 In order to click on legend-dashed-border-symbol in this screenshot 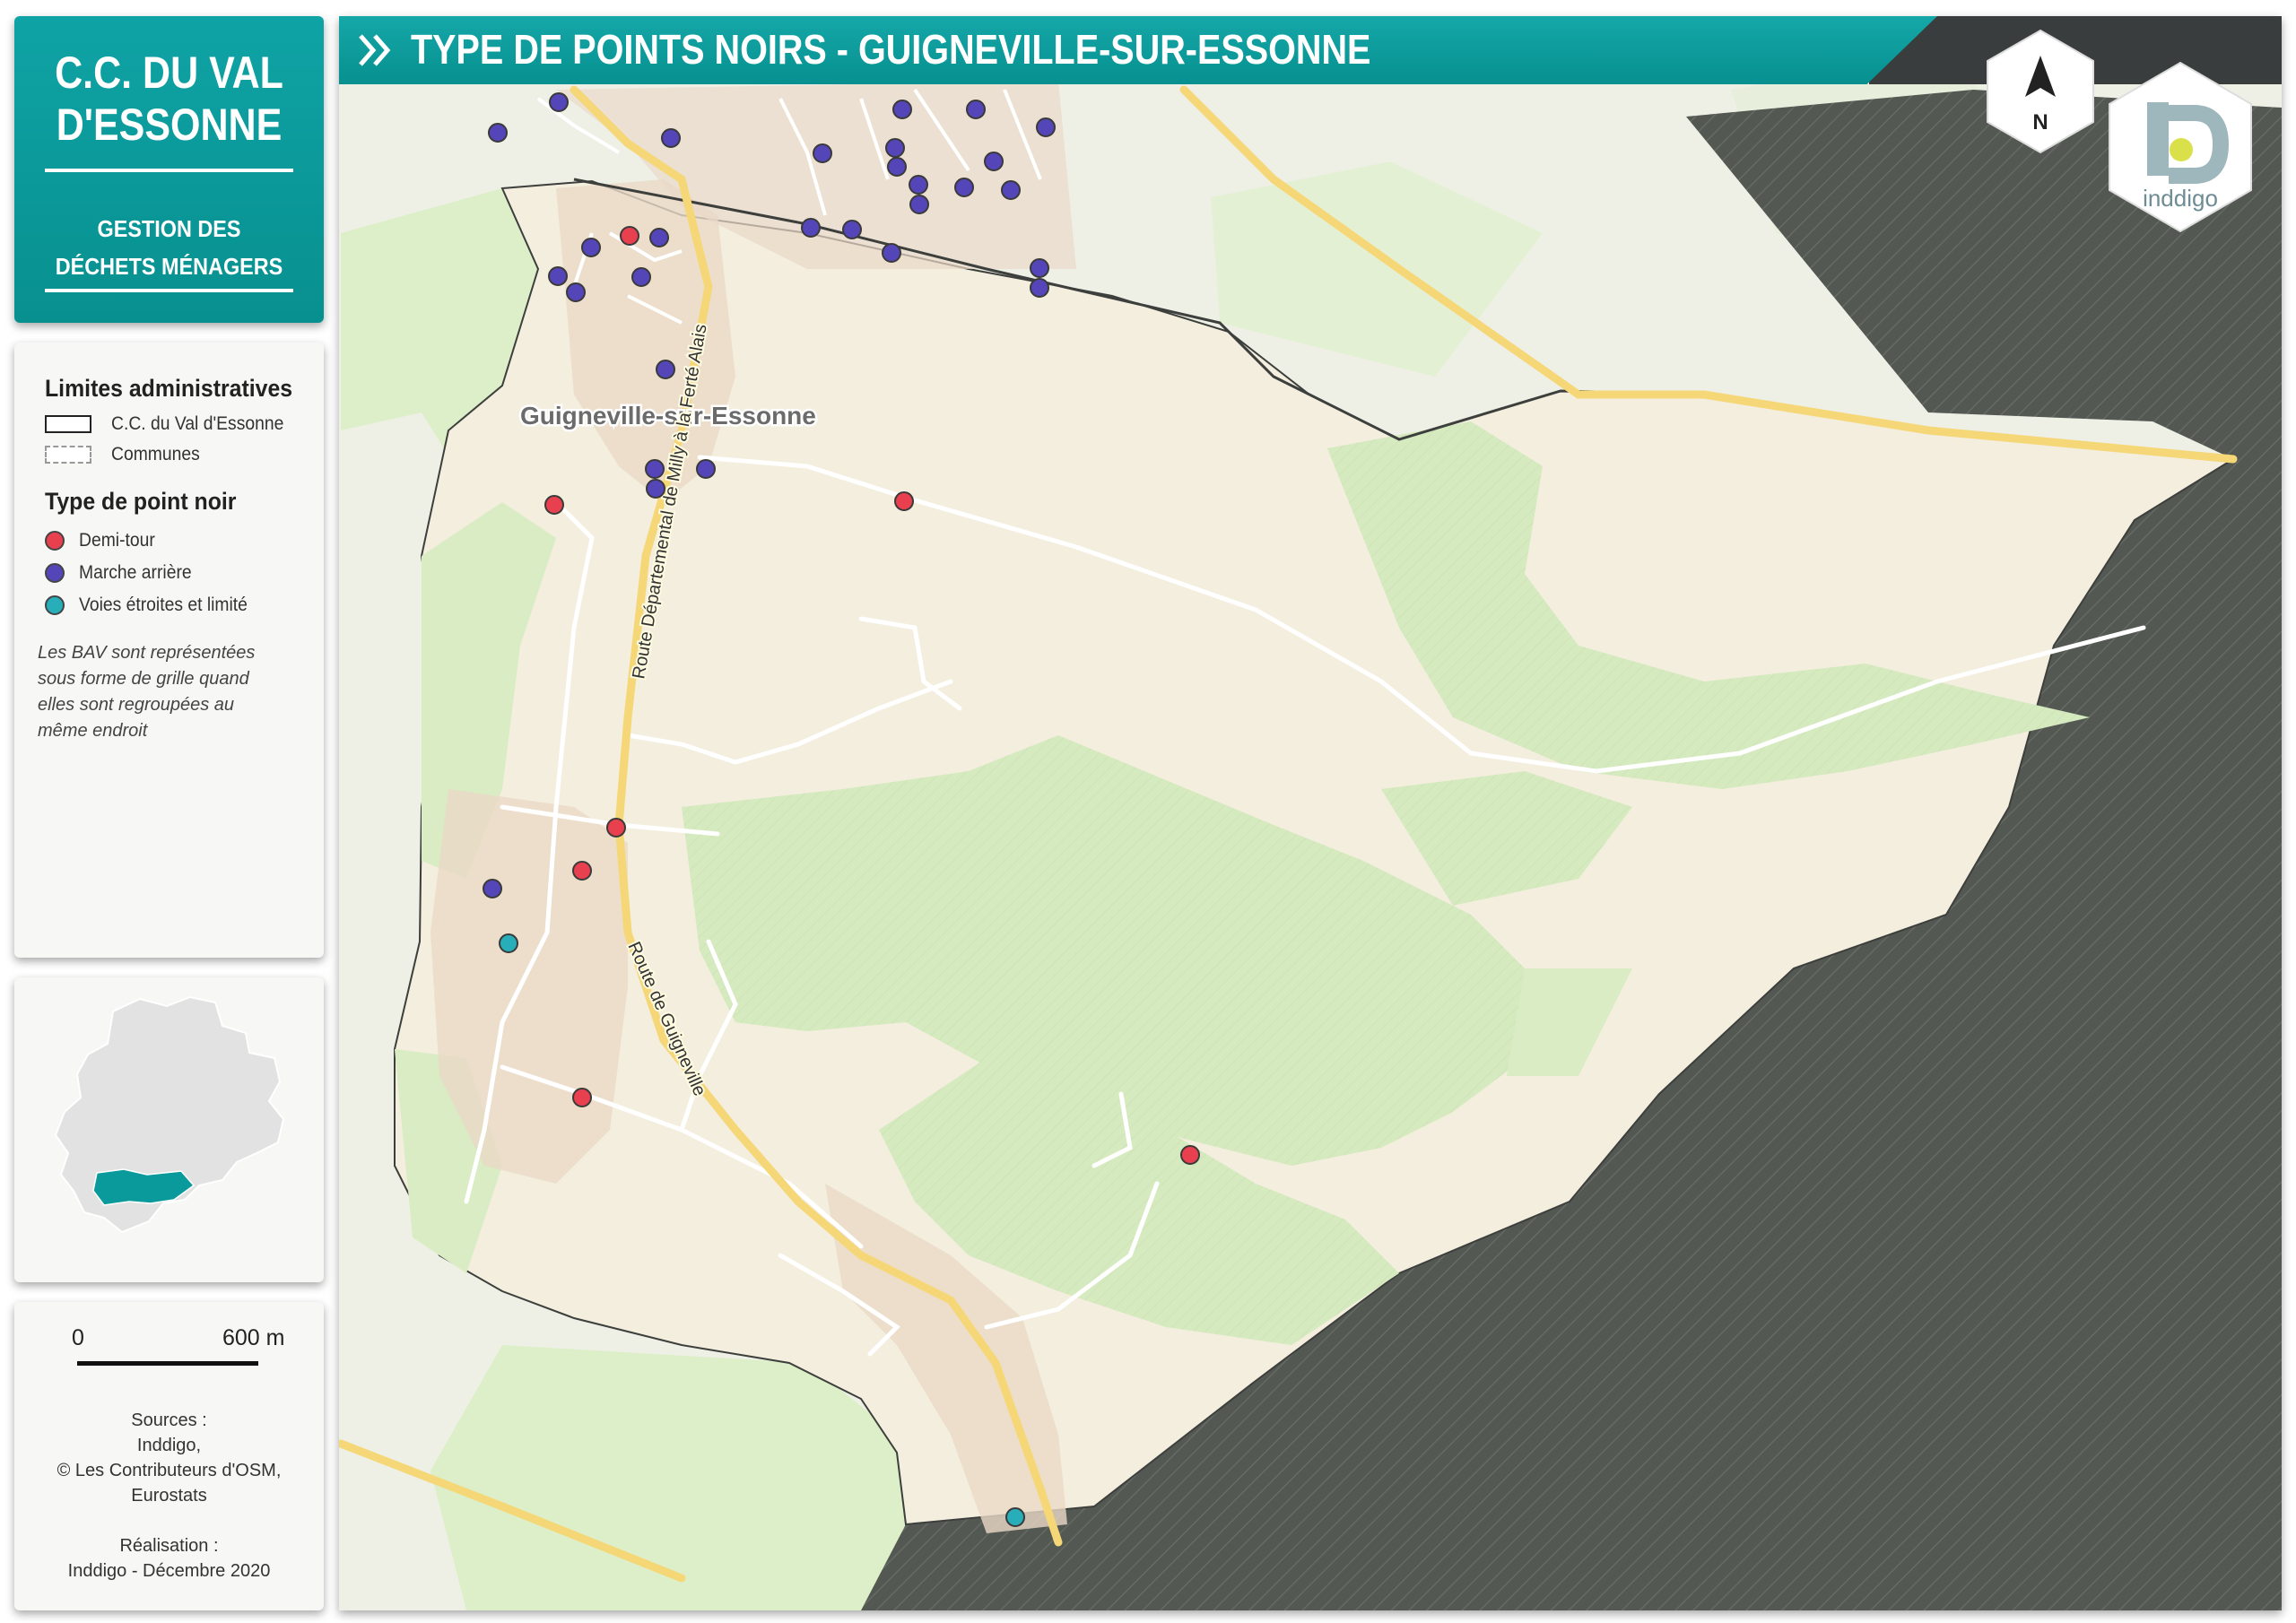, I will do `click(68, 455)`.